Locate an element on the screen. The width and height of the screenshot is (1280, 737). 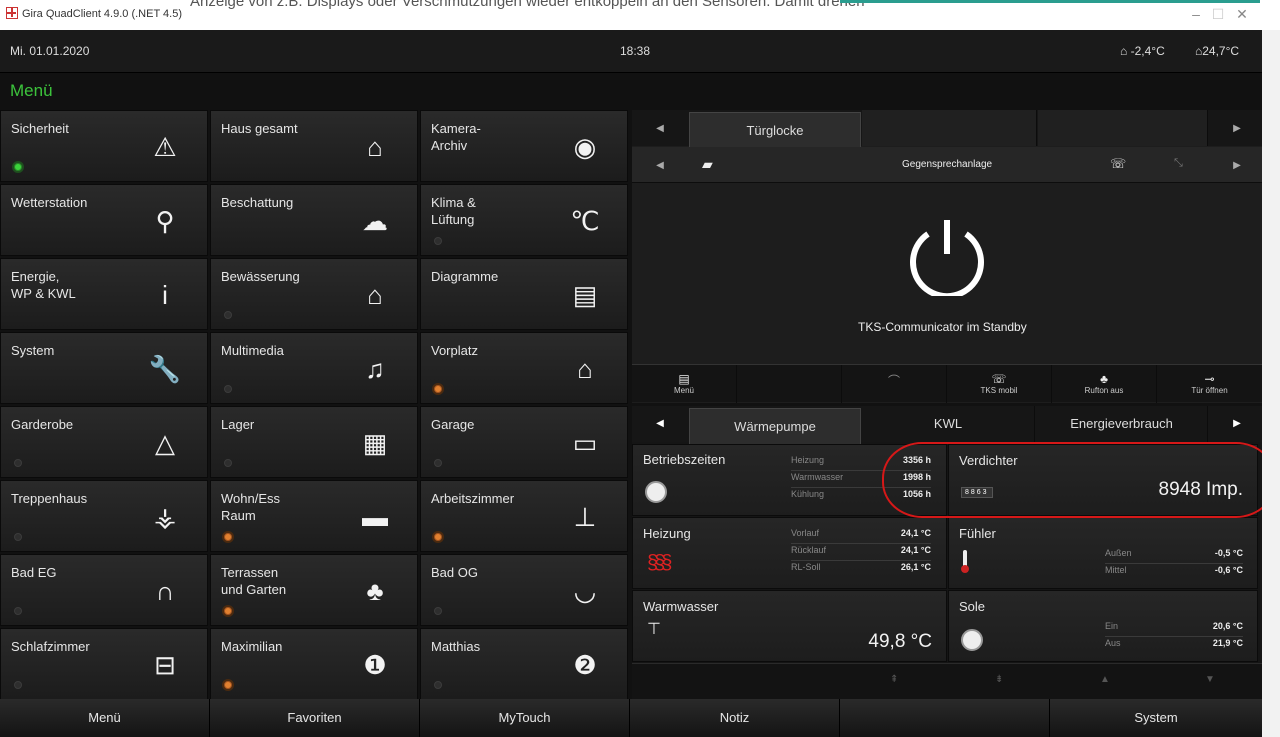
intercom-menu-button: ▤ Menü is located at coordinates (684, 384).